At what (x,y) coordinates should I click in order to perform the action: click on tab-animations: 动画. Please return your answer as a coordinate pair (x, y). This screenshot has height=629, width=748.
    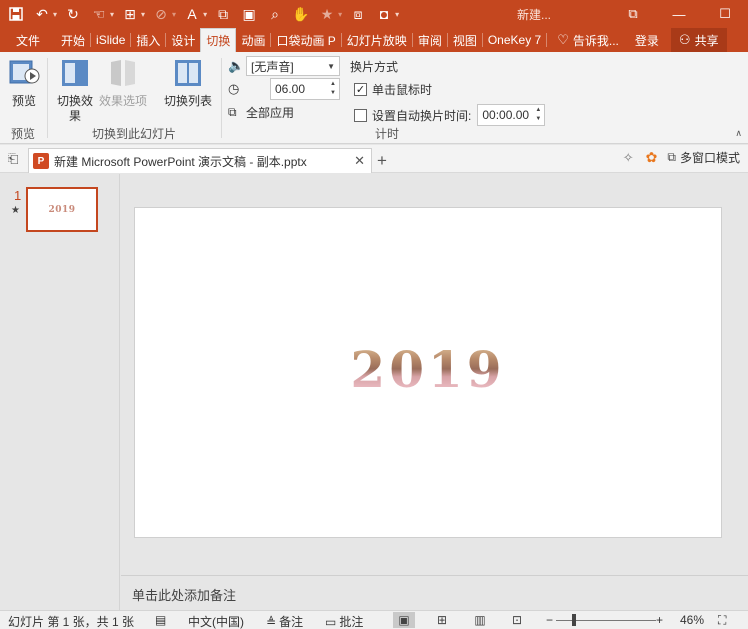
    Looking at the image, I should click on (253, 40).